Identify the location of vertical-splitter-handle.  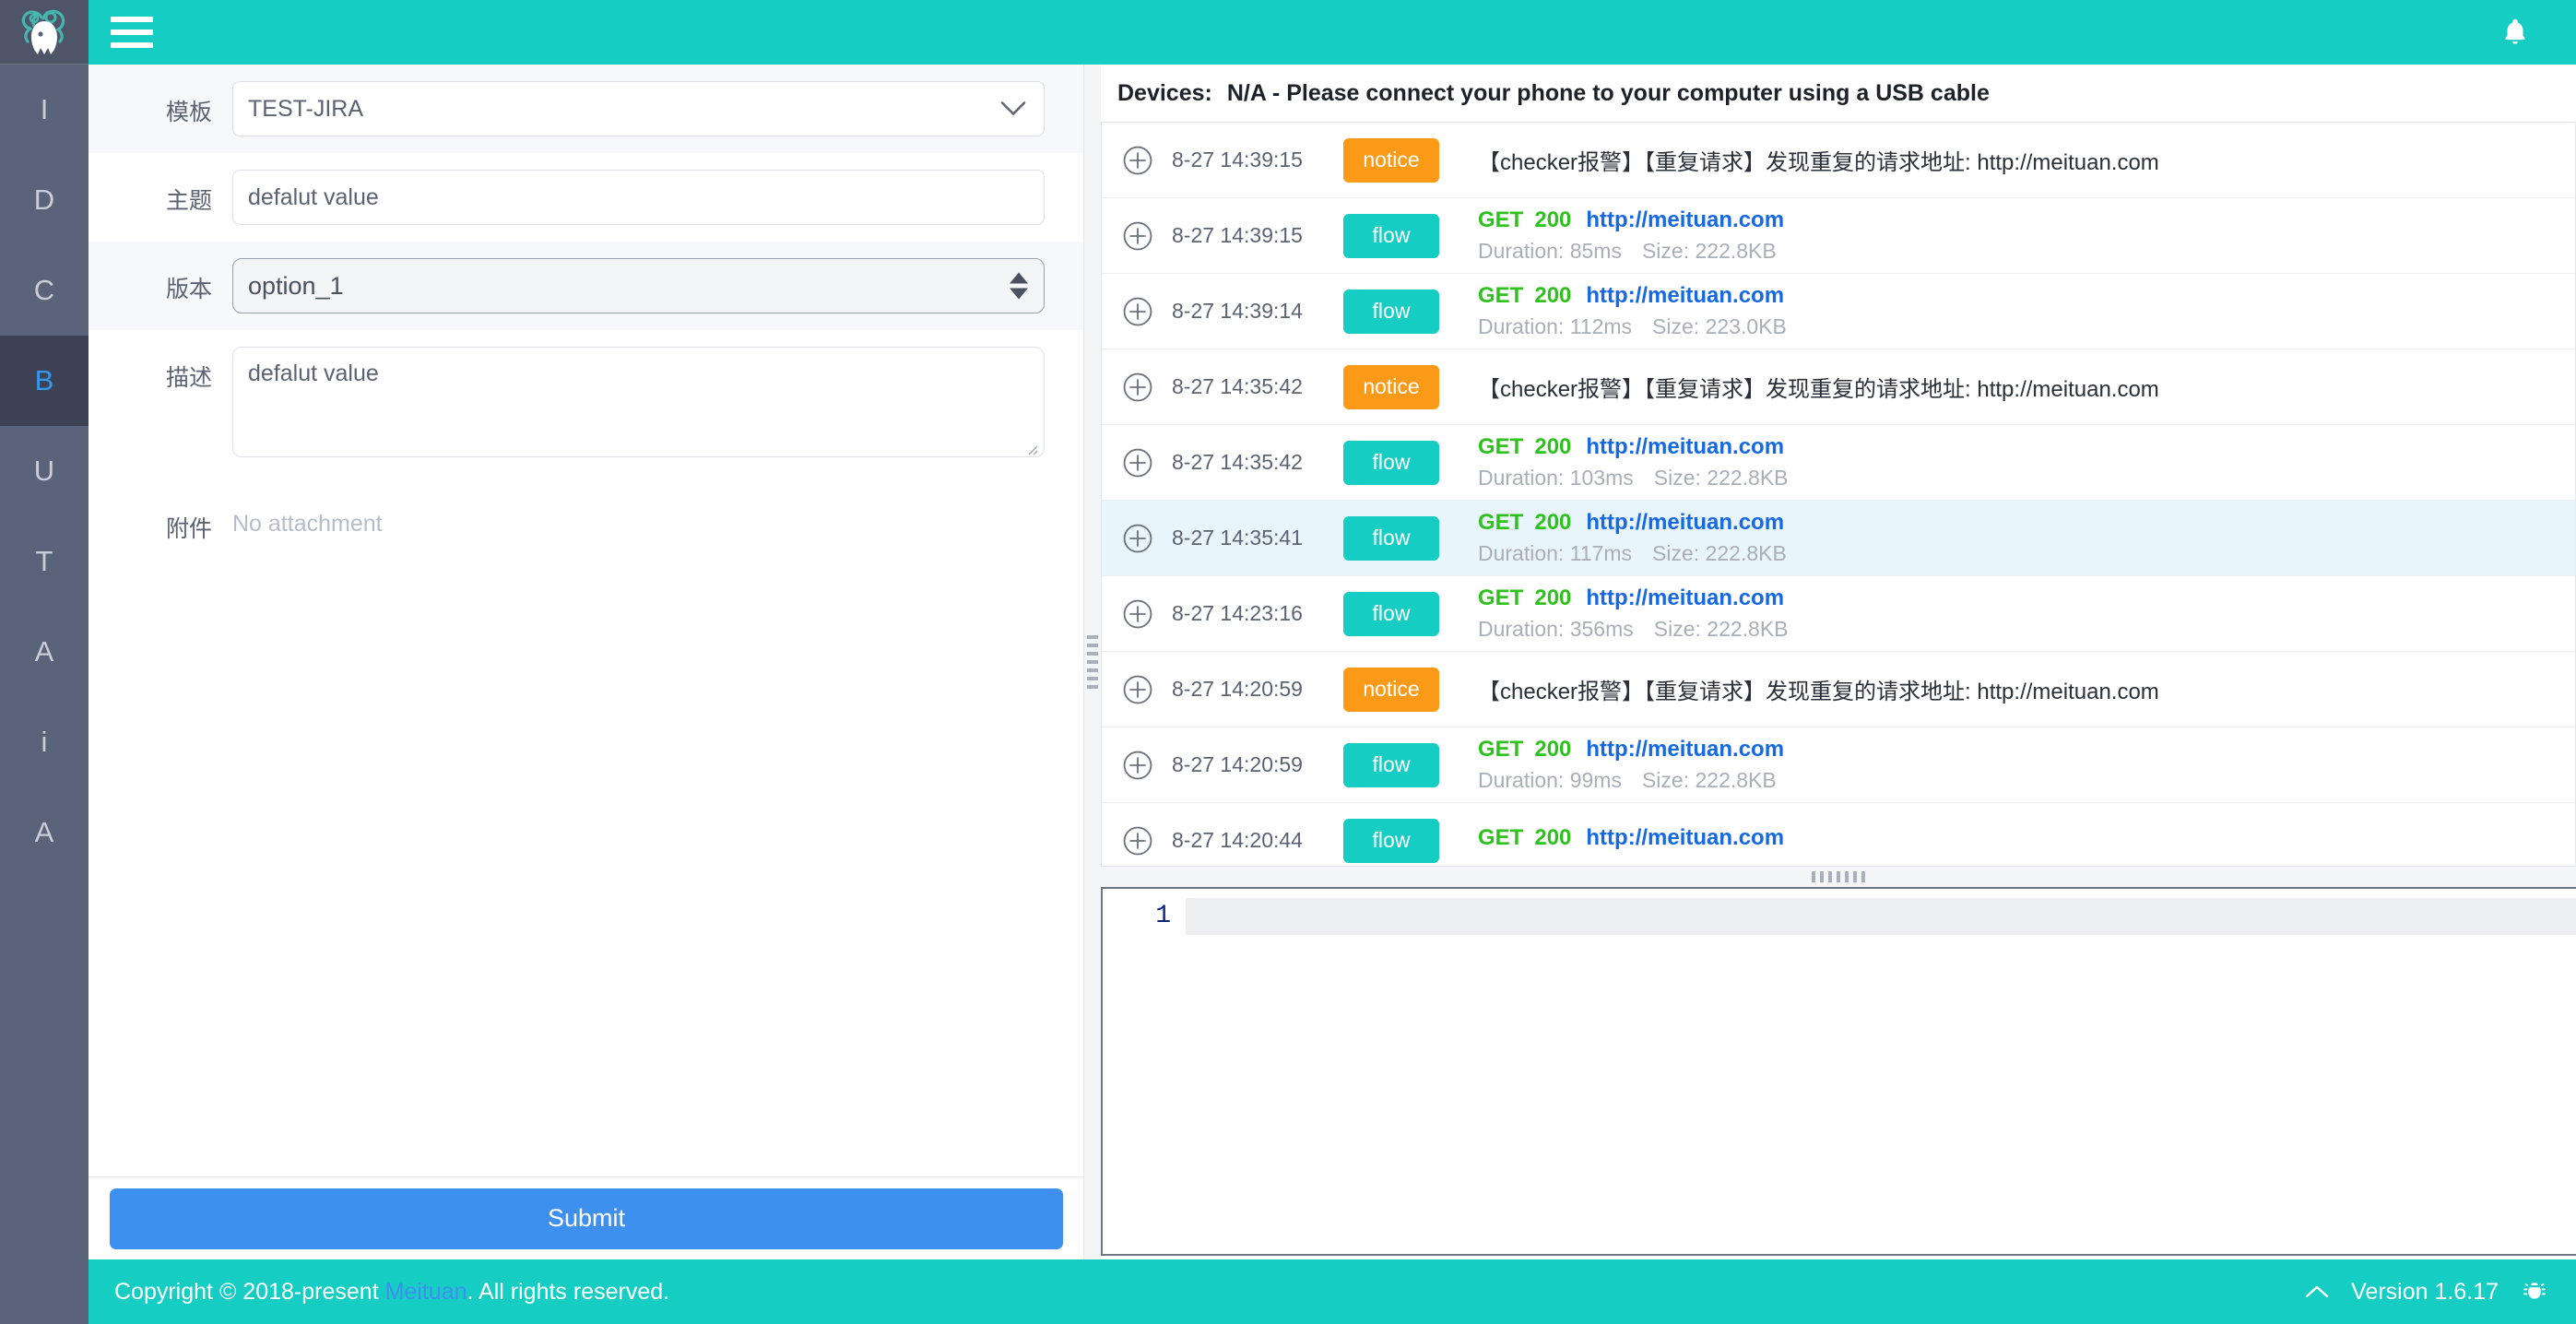
(1092, 662).